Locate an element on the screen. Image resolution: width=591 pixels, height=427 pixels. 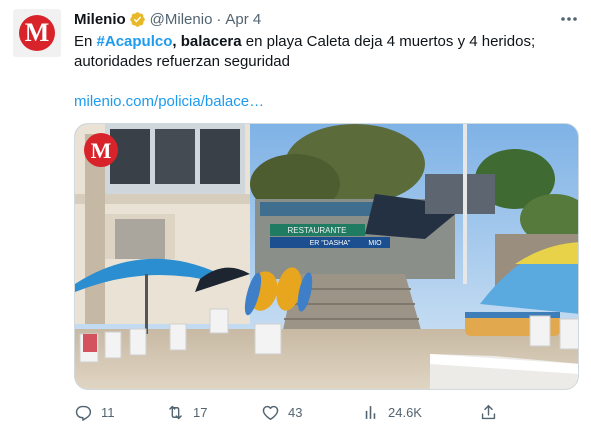
views-icon is located at coordinates (370, 412).